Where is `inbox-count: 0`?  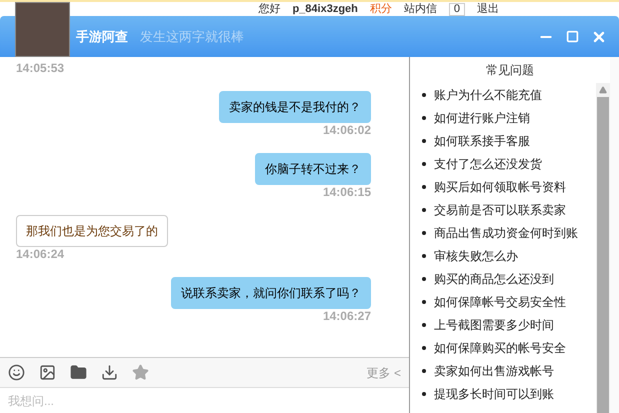 inbox-count: 0 is located at coordinates (456, 9).